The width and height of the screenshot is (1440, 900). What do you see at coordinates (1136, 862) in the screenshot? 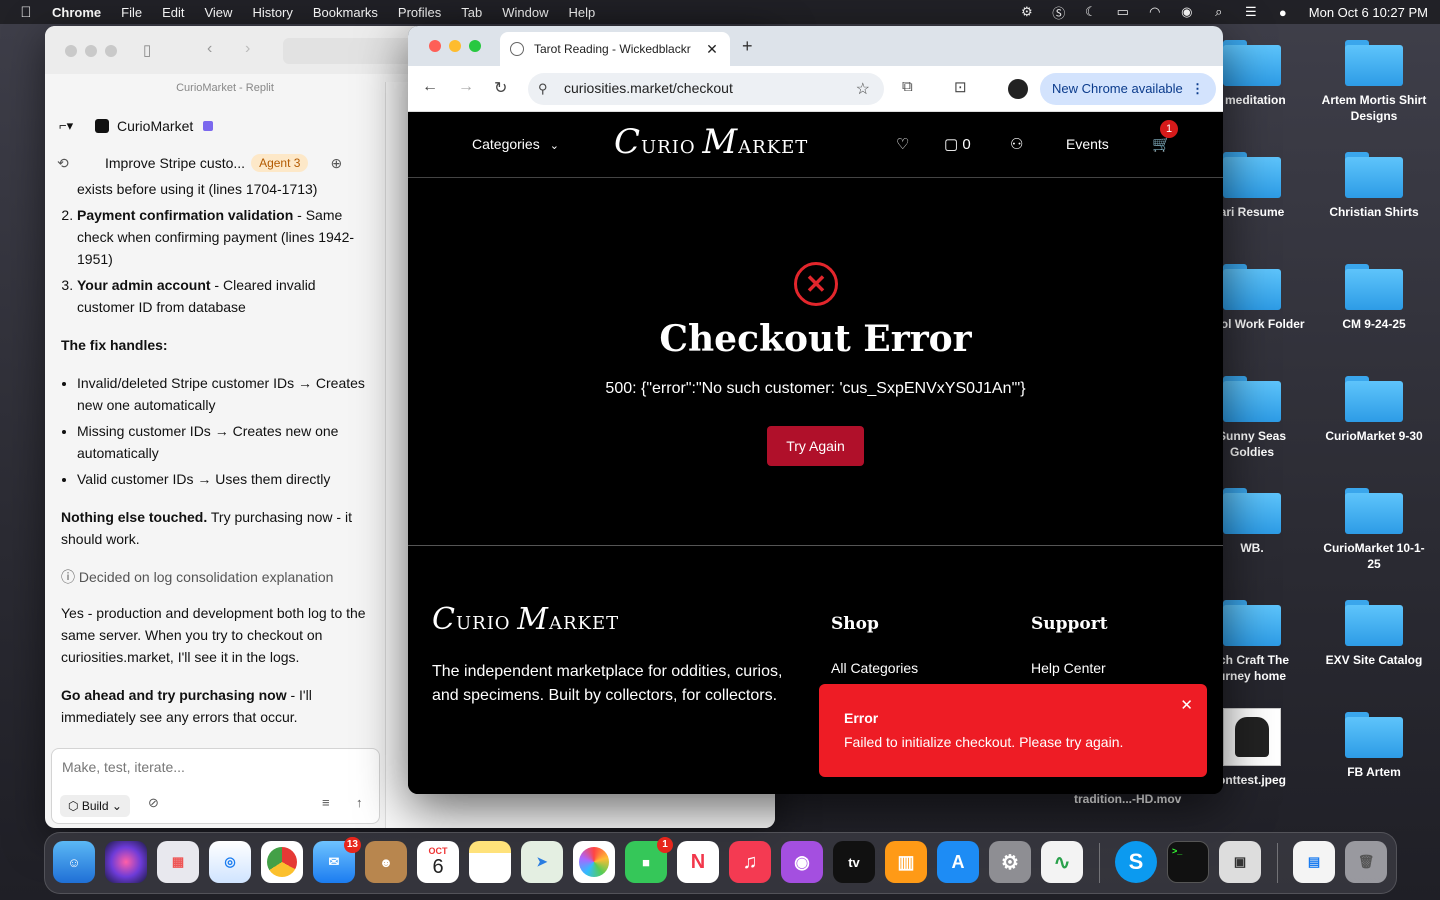
I see `skype-icon: S` at bounding box center [1136, 862].